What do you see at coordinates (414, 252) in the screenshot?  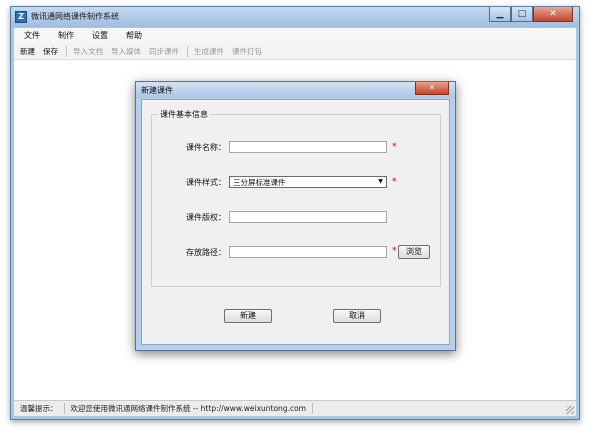 I see `browse-button: 浏览` at bounding box center [414, 252].